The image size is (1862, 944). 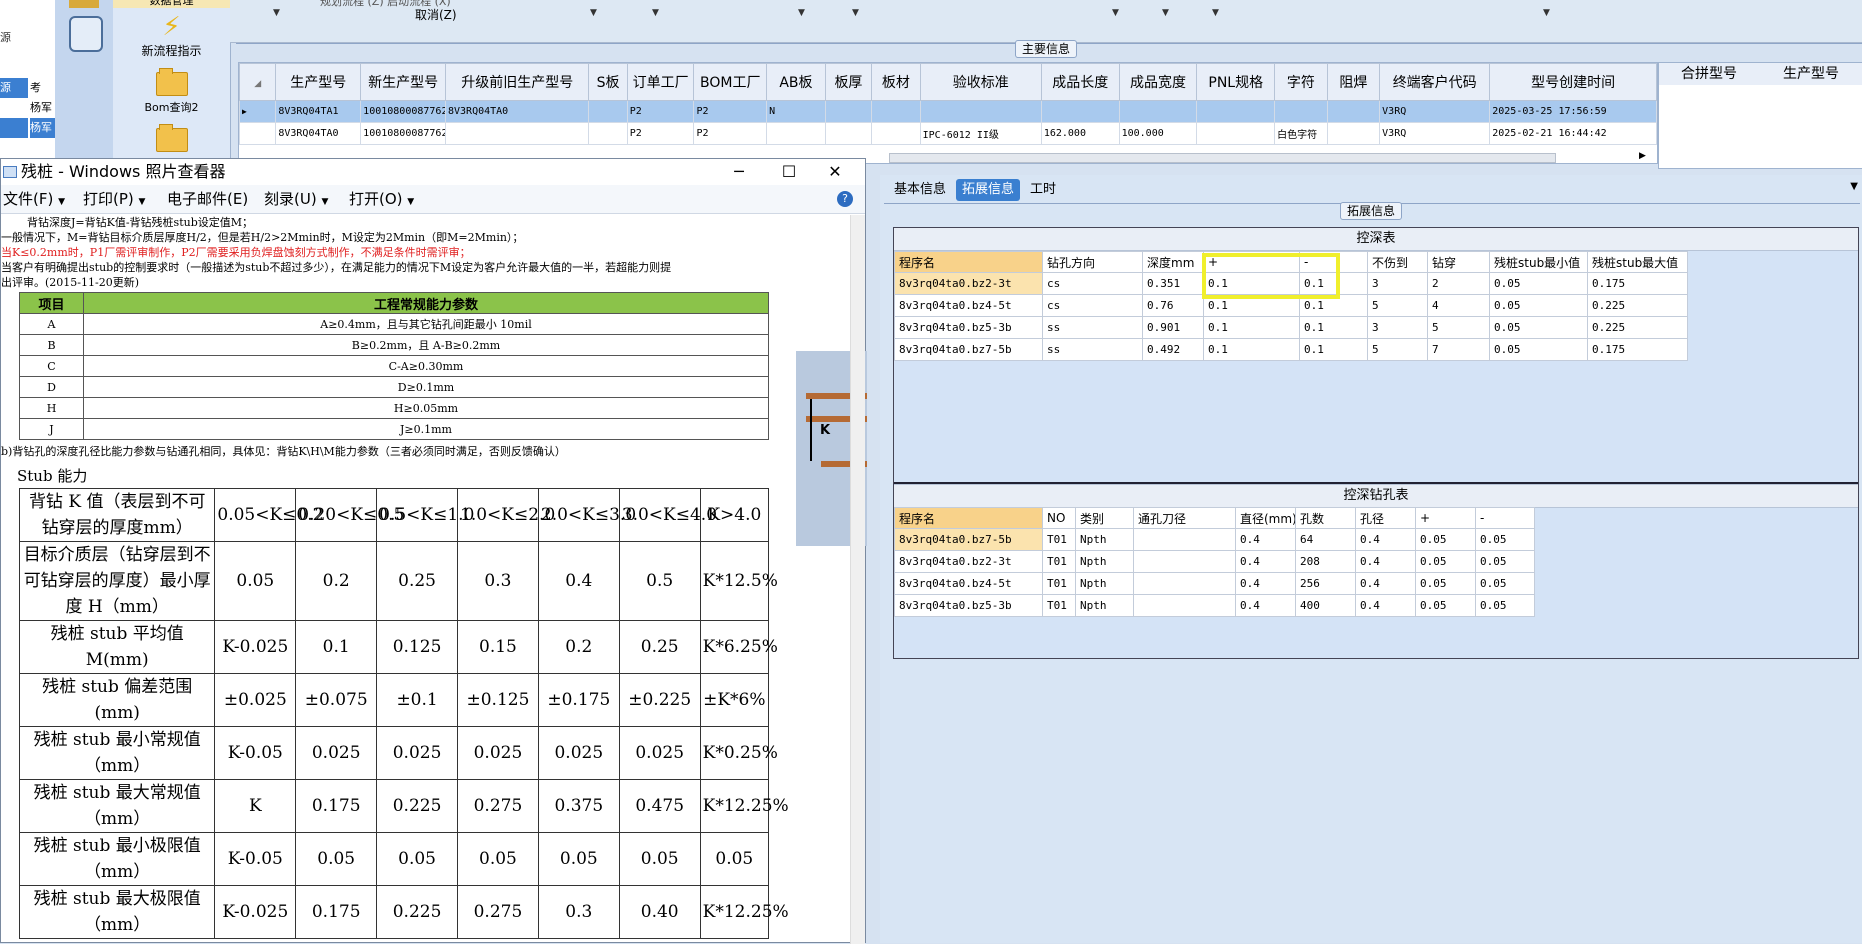 What do you see at coordinates (1080, 82) in the screenshot?
I see `column-header: 成品长度` at bounding box center [1080, 82].